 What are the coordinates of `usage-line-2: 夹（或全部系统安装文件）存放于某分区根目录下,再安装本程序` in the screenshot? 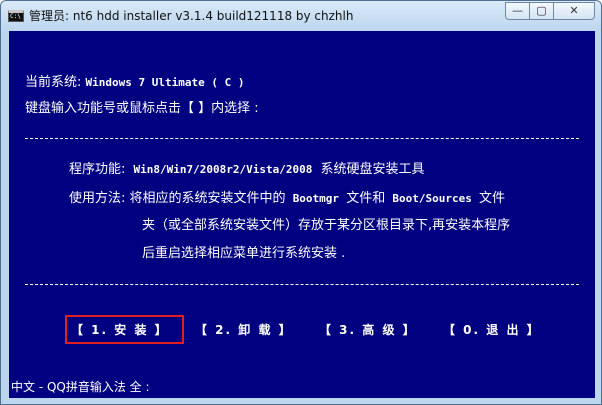 It's located at (326, 225).